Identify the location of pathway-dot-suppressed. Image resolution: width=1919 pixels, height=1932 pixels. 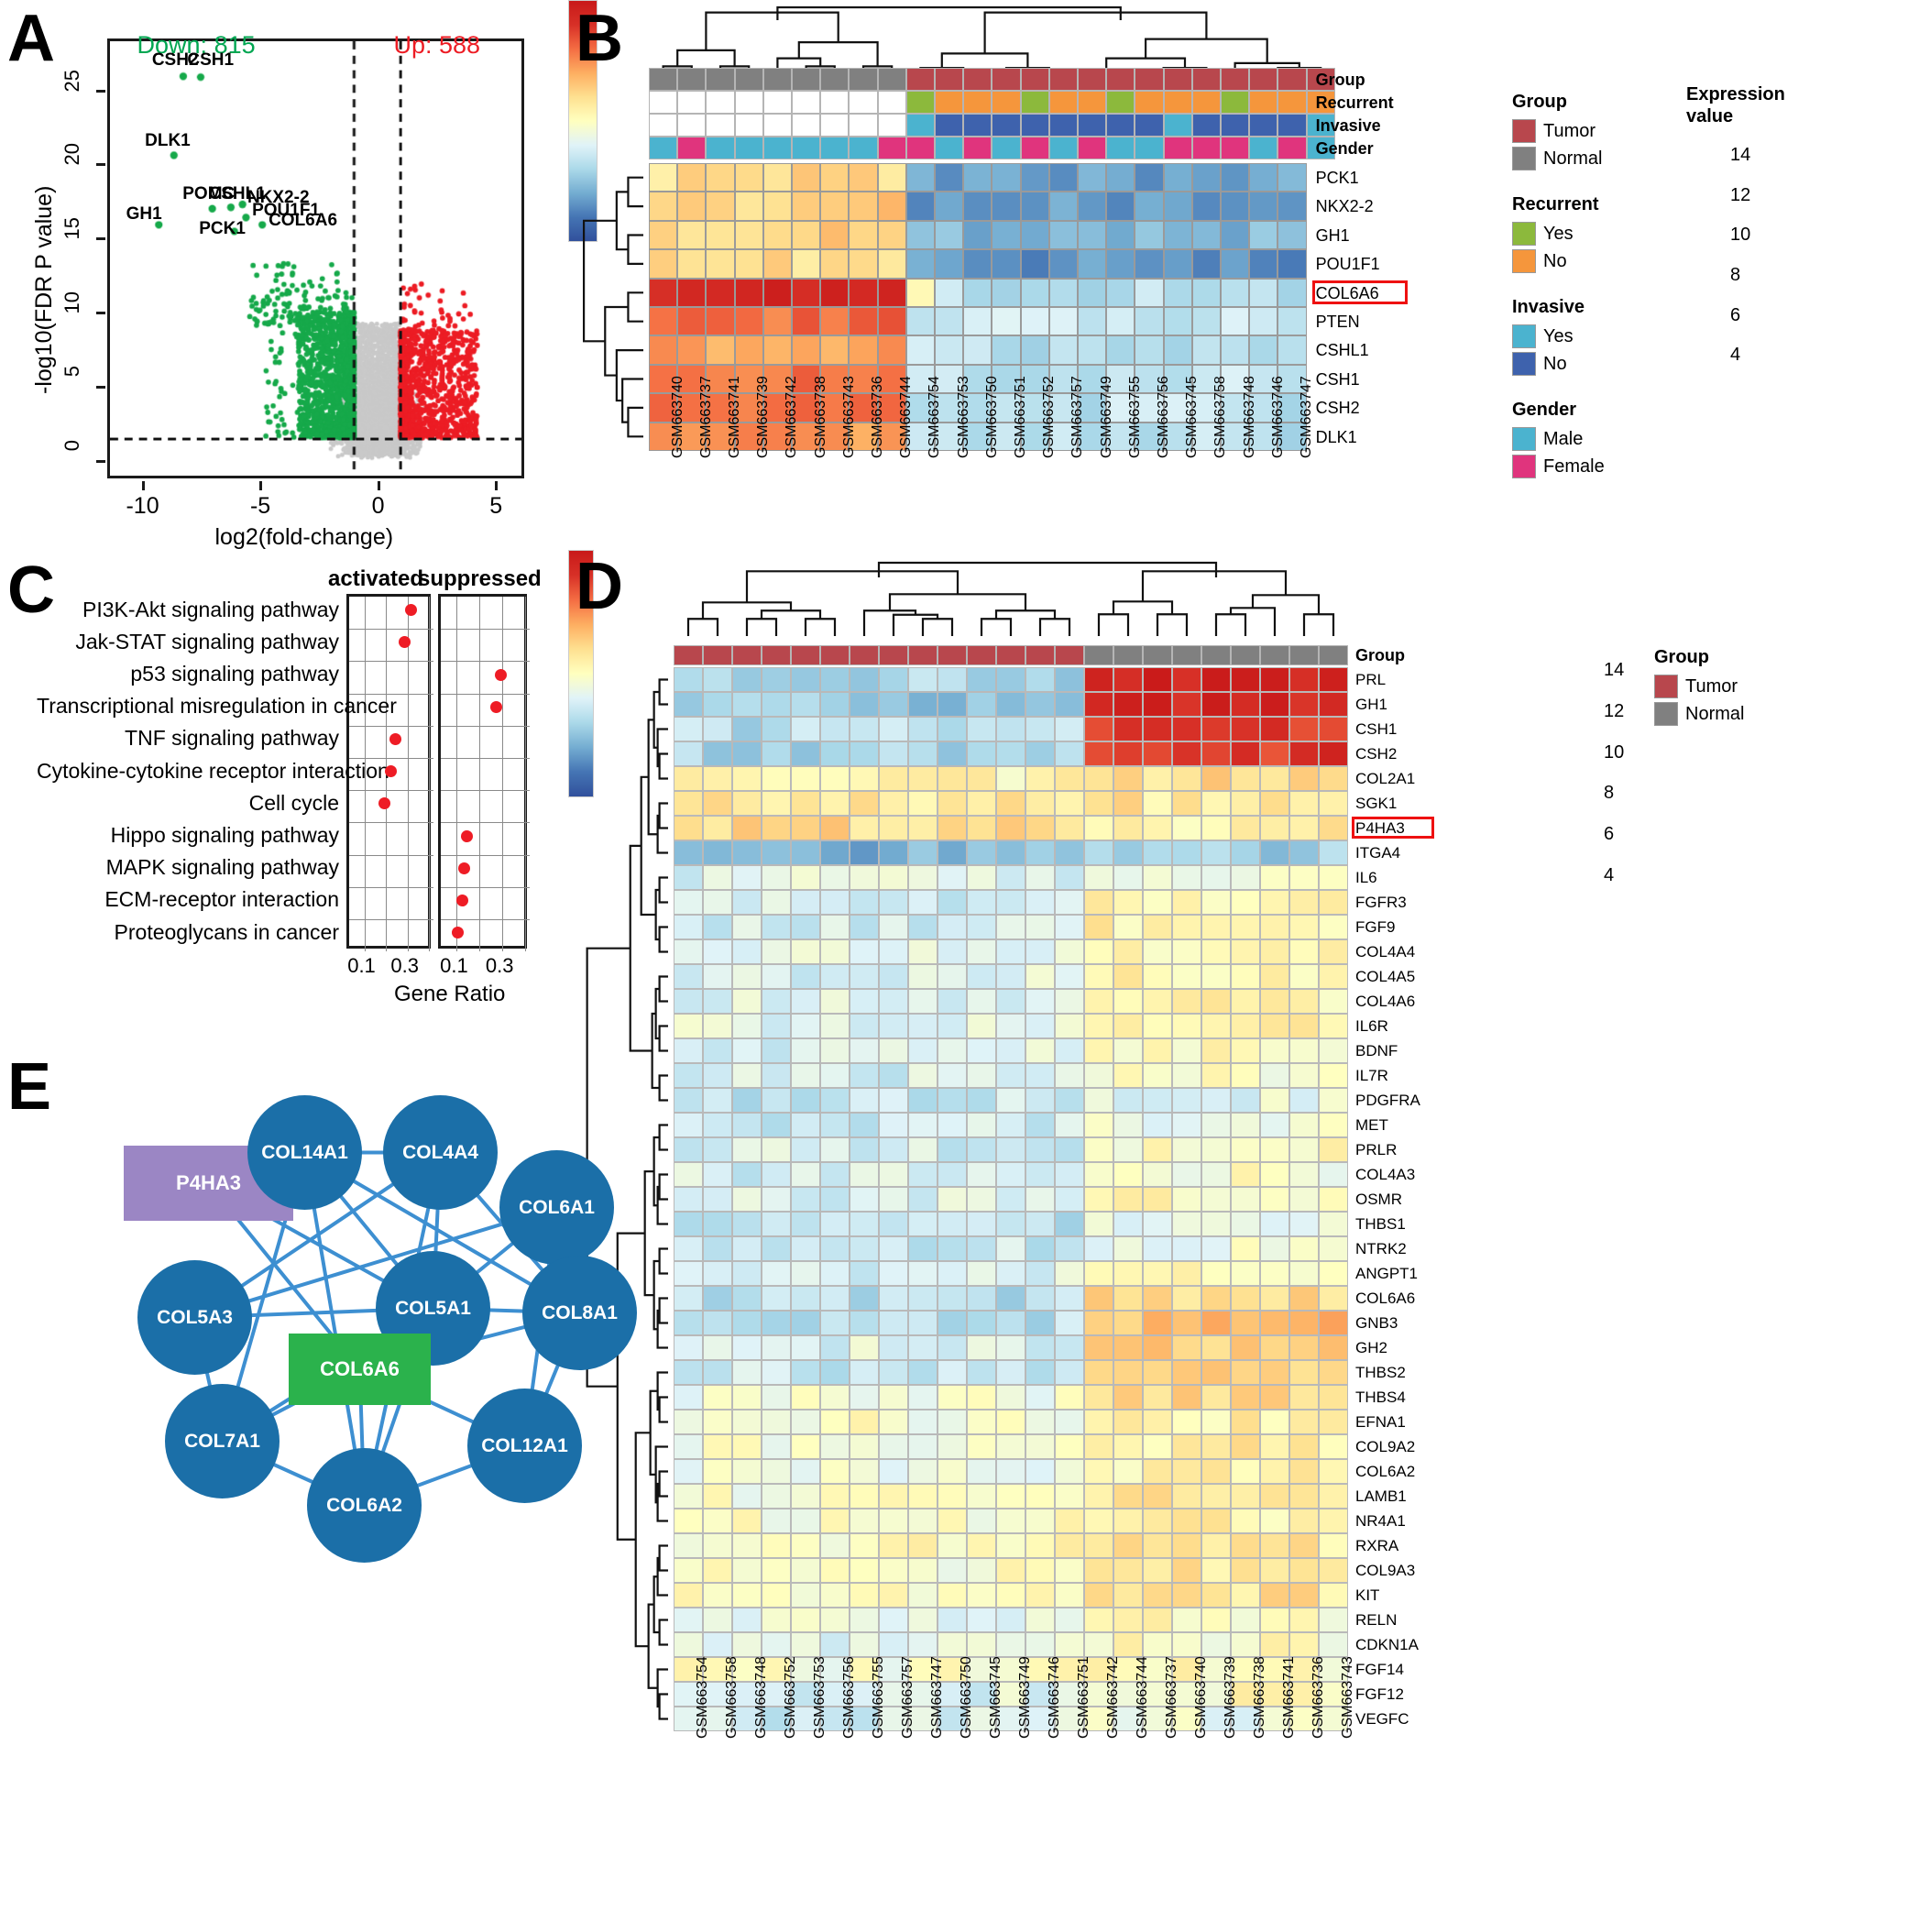
(500, 674).